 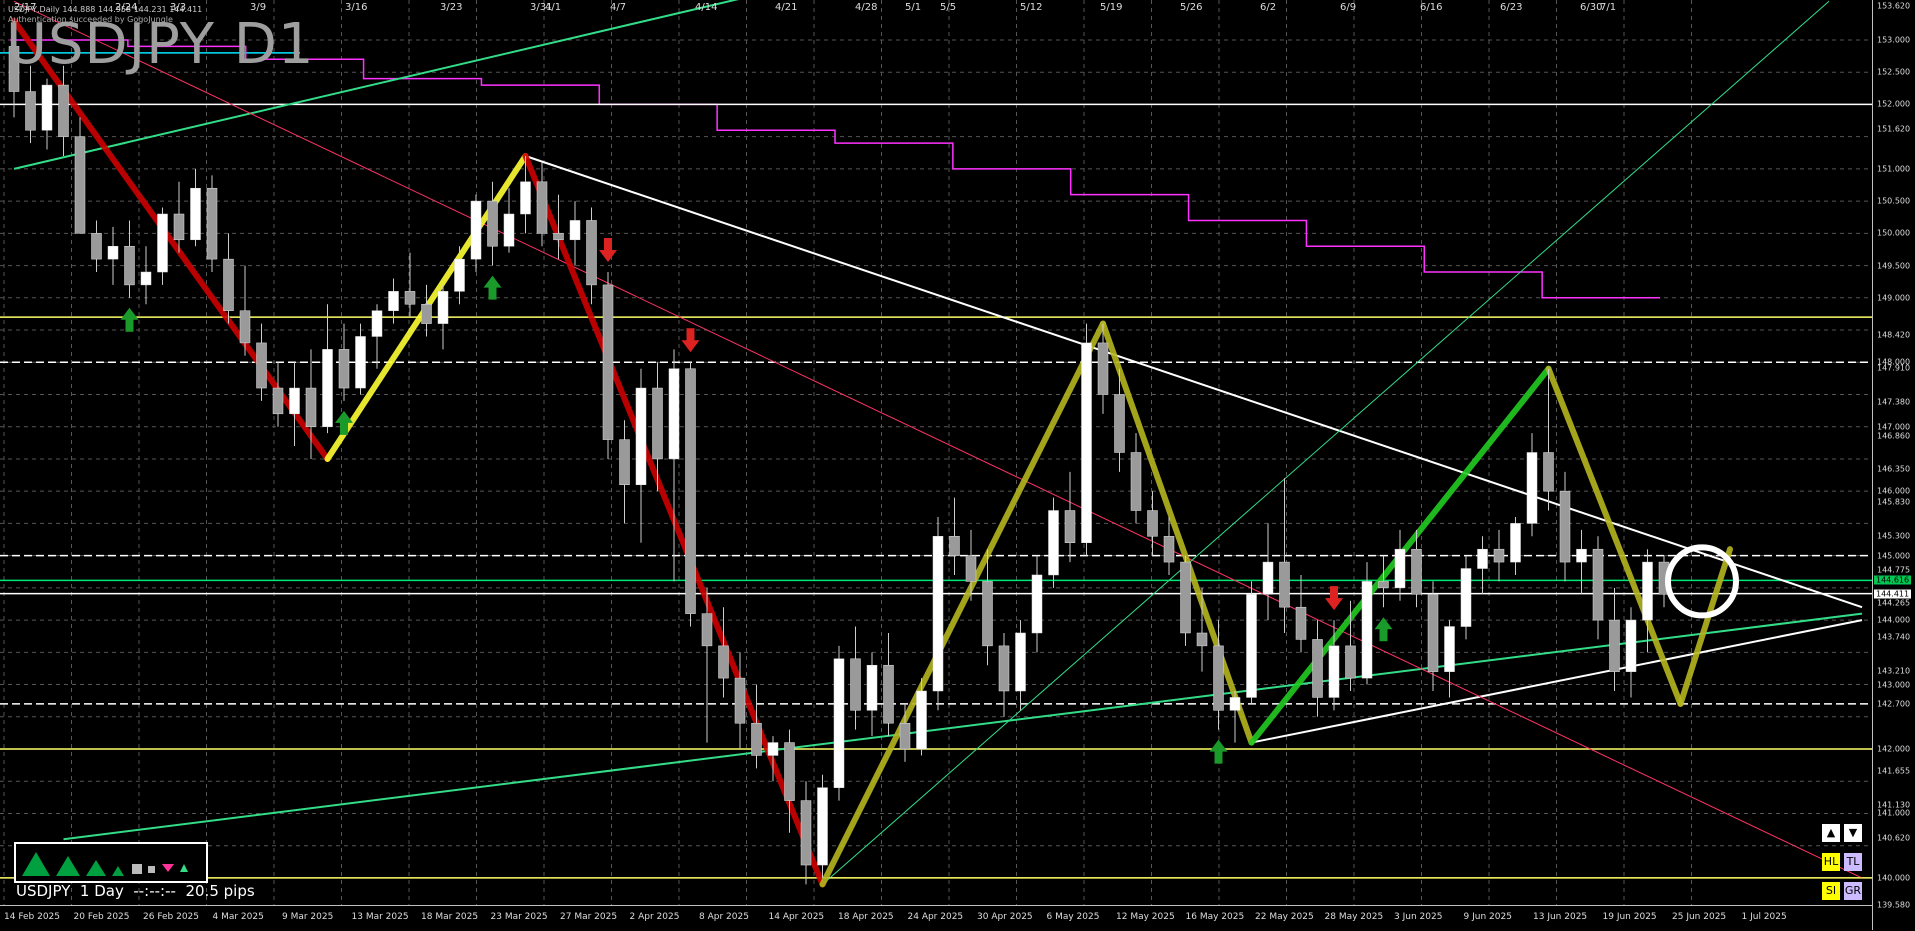 What do you see at coordinates (1894, 402) in the screenshot?
I see `price-tick-label: 147.380` at bounding box center [1894, 402].